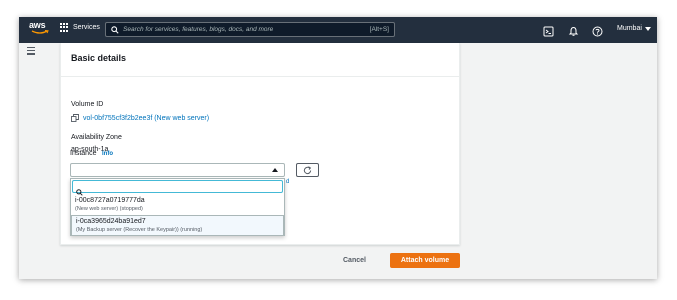  Describe the element at coordinates (629, 28) in the screenshot. I see `region-label: Mumbai` at that location.